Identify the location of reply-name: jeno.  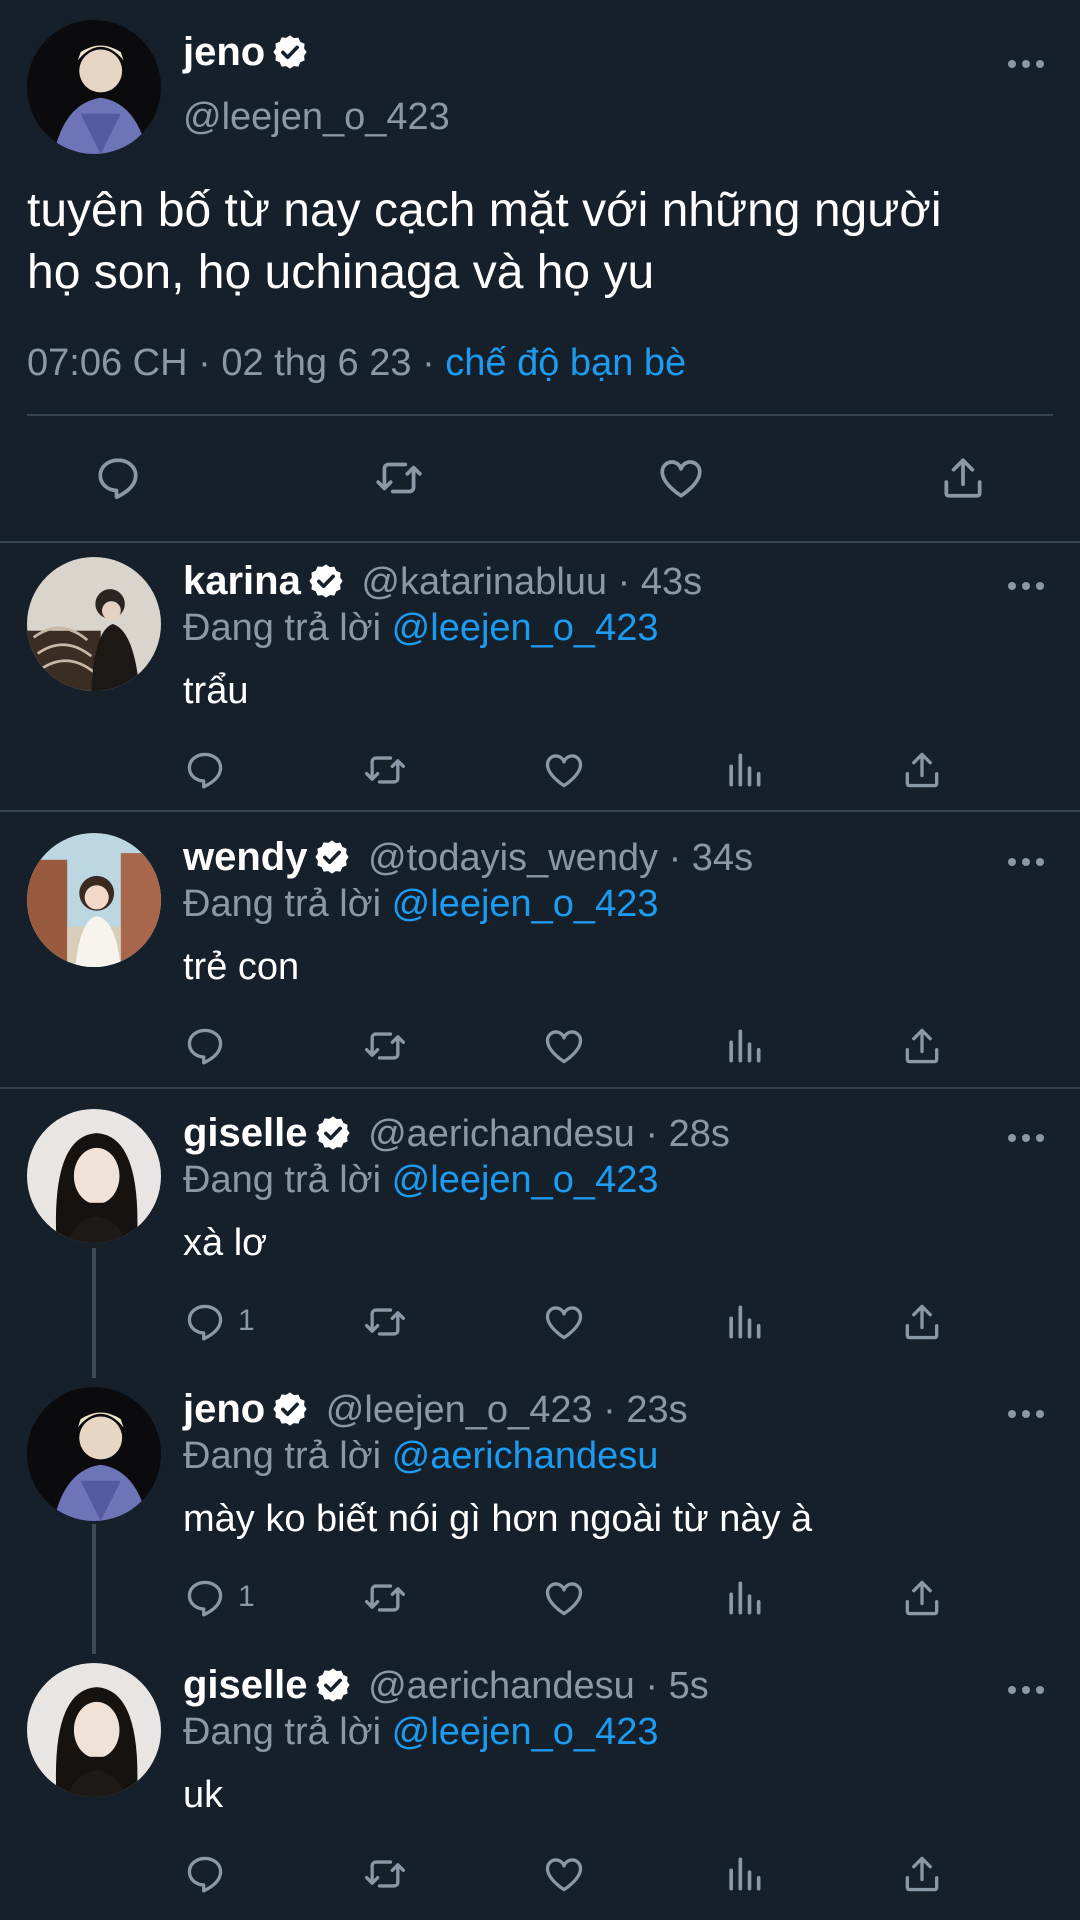
(224, 1409).